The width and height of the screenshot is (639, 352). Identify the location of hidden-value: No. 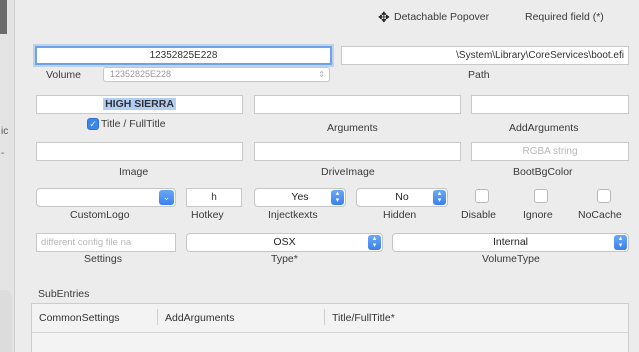
(402, 197).